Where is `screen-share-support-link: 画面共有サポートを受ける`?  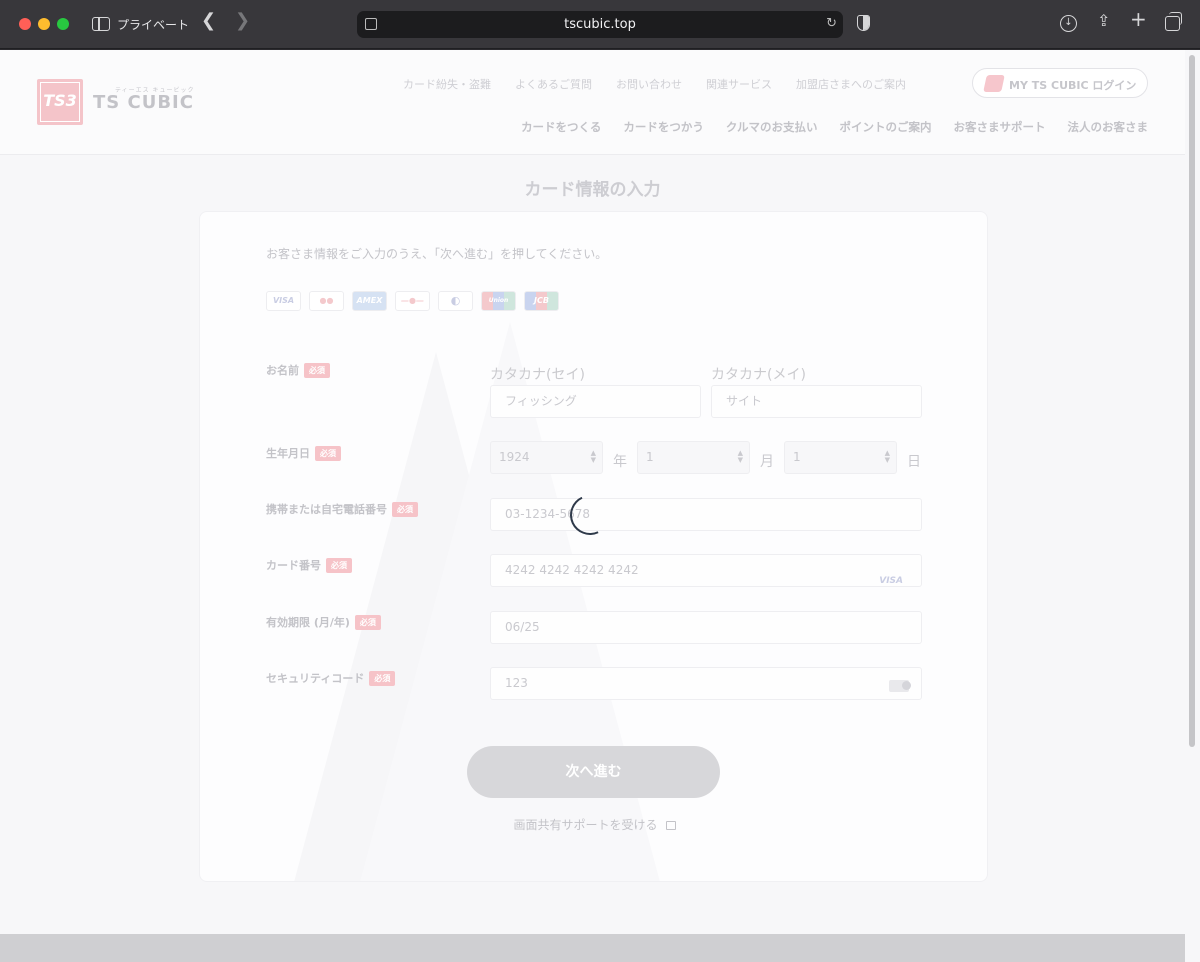 screen-share-support-link: 画面共有サポートを受ける is located at coordinates (593, 824).